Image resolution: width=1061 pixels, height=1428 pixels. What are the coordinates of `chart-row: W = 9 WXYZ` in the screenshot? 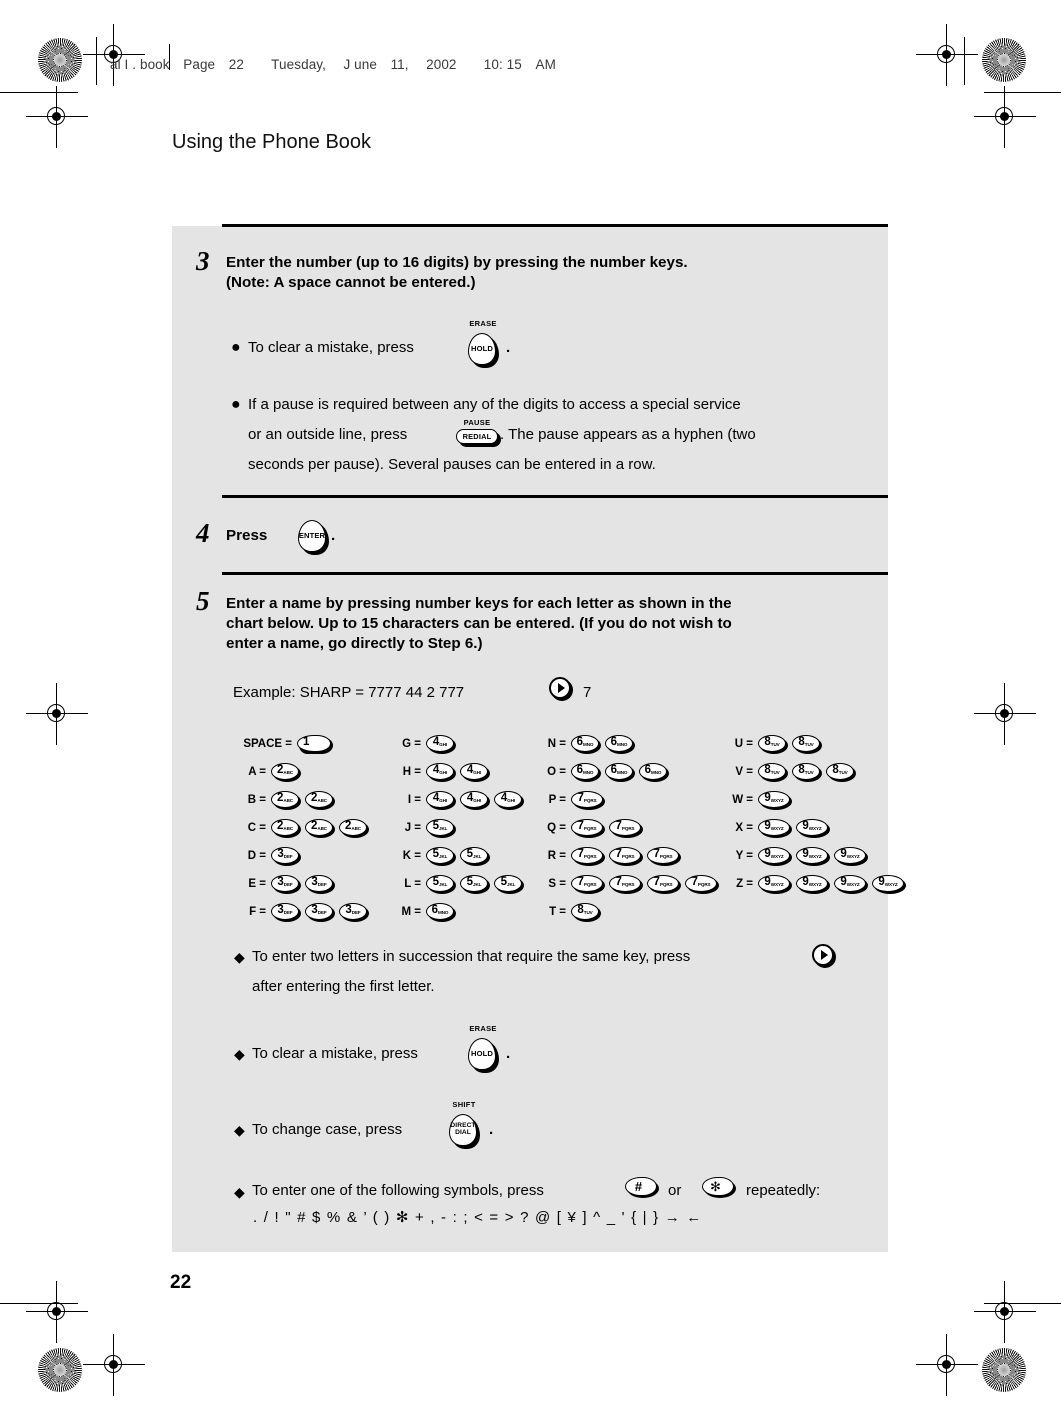 It's located at (814, 800).